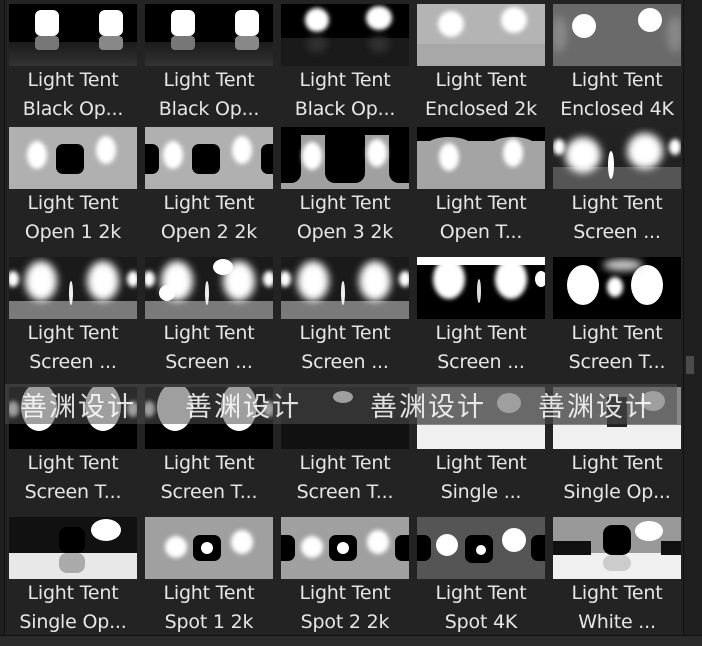 Image resolution: width=702 pixels, height=646 pixels. Describe the element at coordinates (617, 109) in the screenshot. I see `hdri-label-line2: Enclosed 4K` at that location.